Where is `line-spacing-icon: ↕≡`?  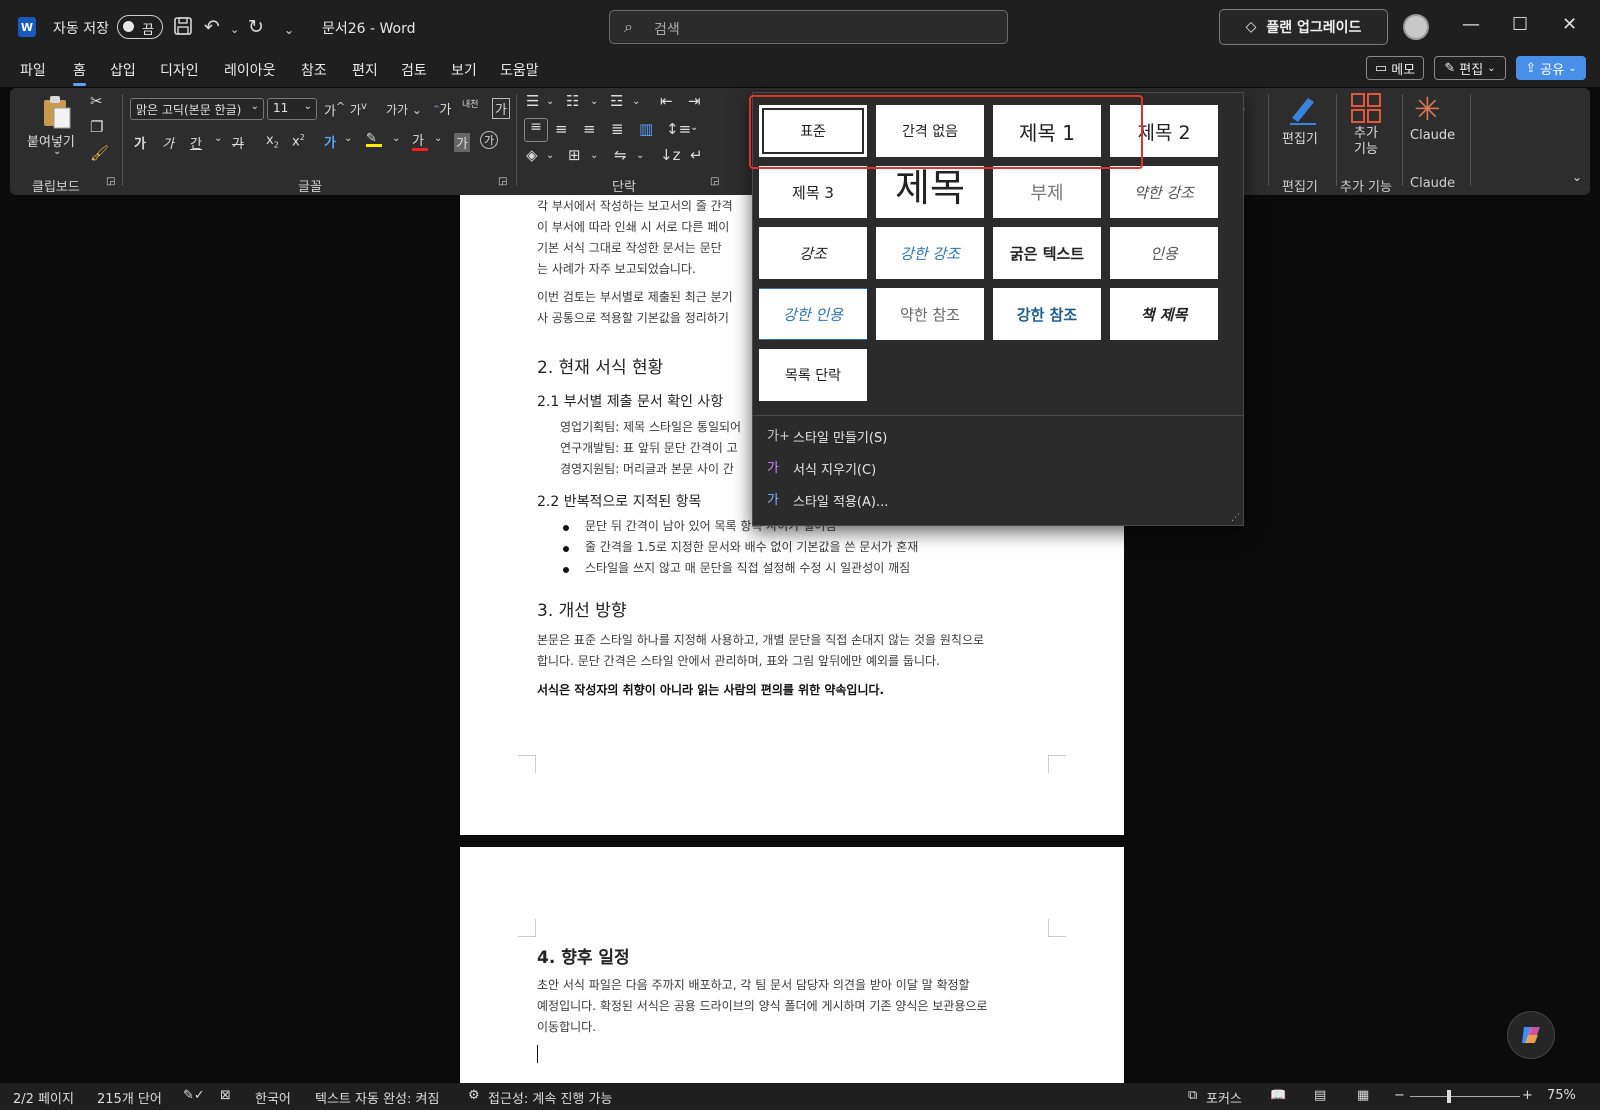
line-spacing-icon: ↕≡ is located at coordinates (678, 129).